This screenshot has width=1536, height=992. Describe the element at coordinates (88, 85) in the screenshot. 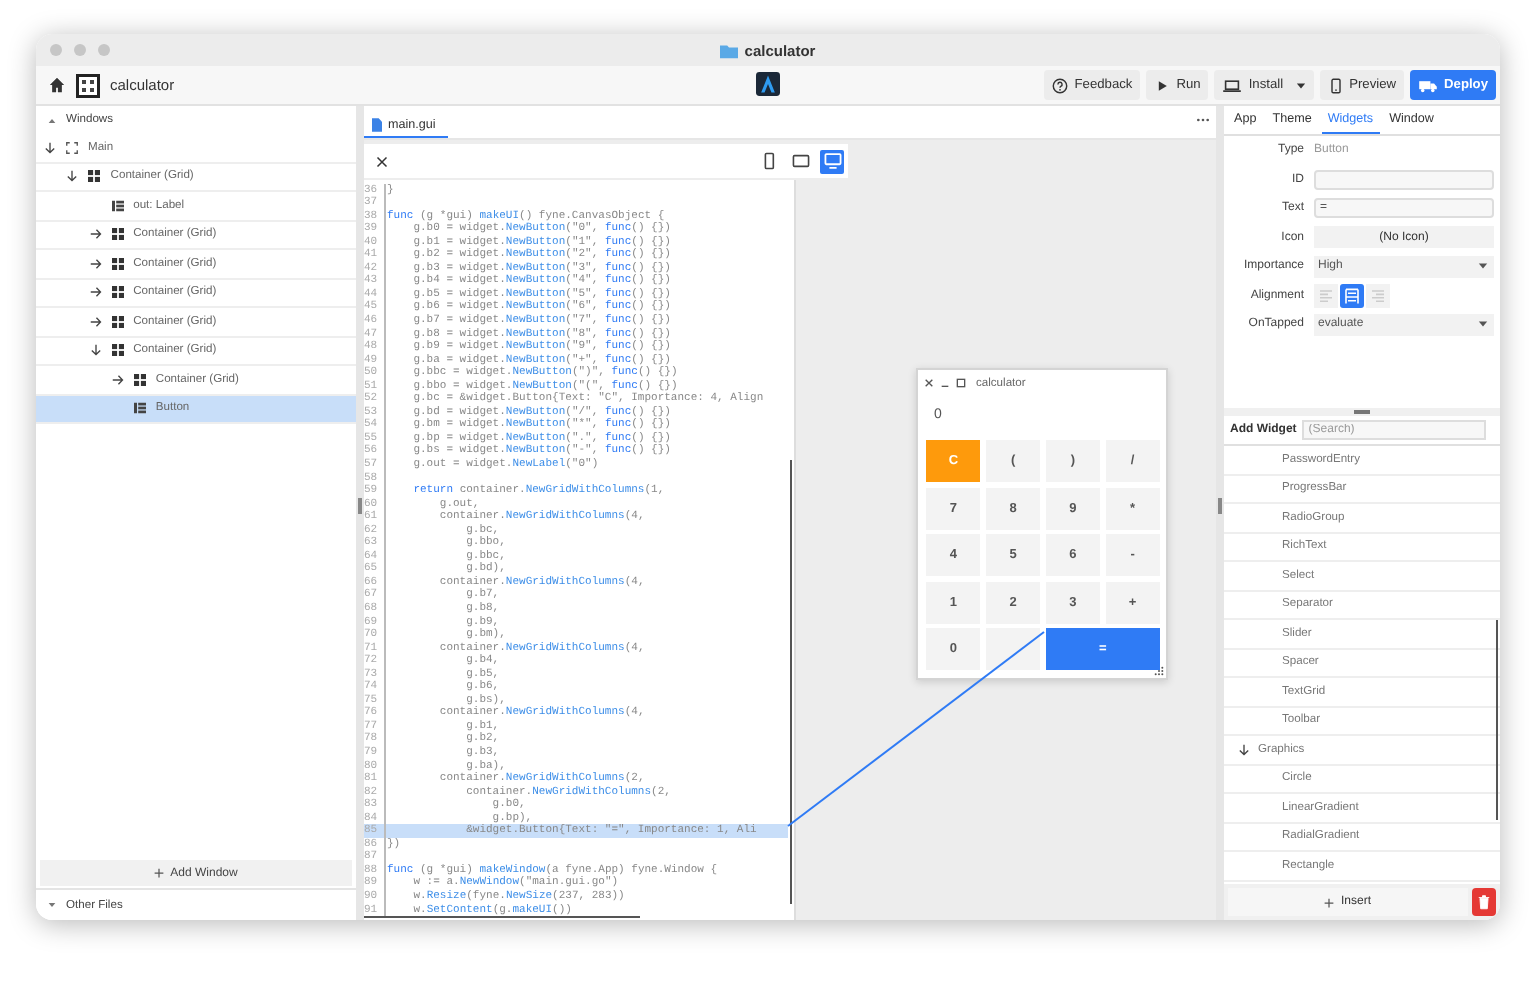

I see `calculator-icon` at that location.